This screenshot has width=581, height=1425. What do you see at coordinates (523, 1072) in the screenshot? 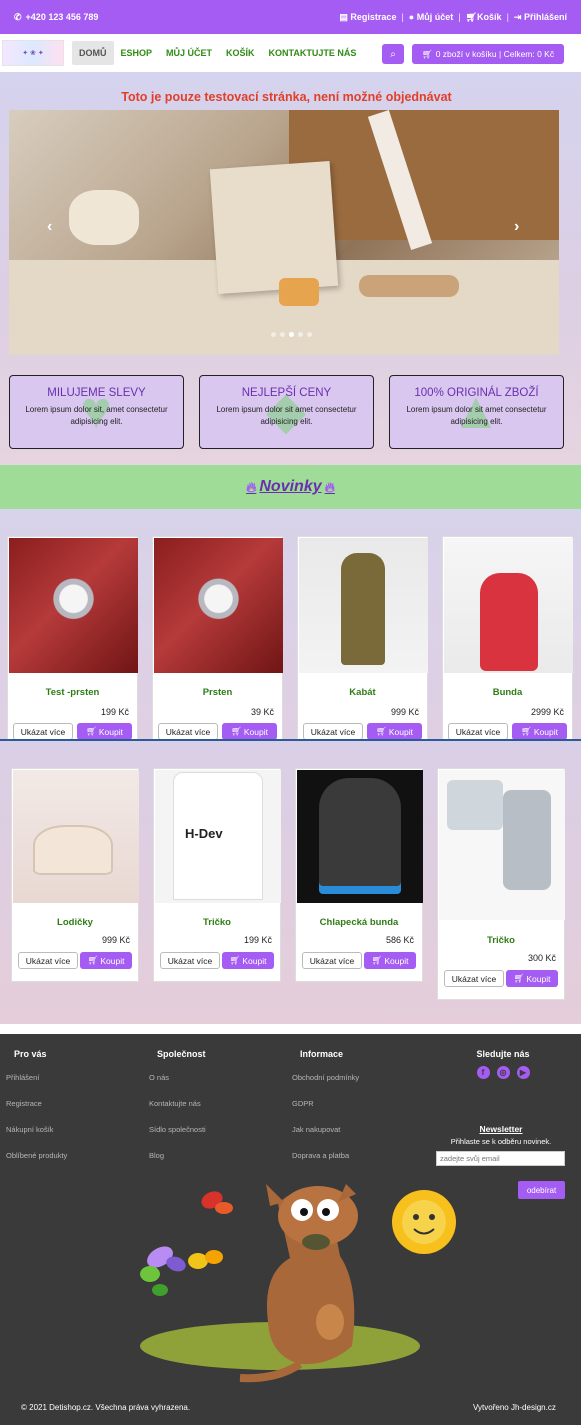
I see `youtube-icon: ▶` at bounding box center [523, 1072].